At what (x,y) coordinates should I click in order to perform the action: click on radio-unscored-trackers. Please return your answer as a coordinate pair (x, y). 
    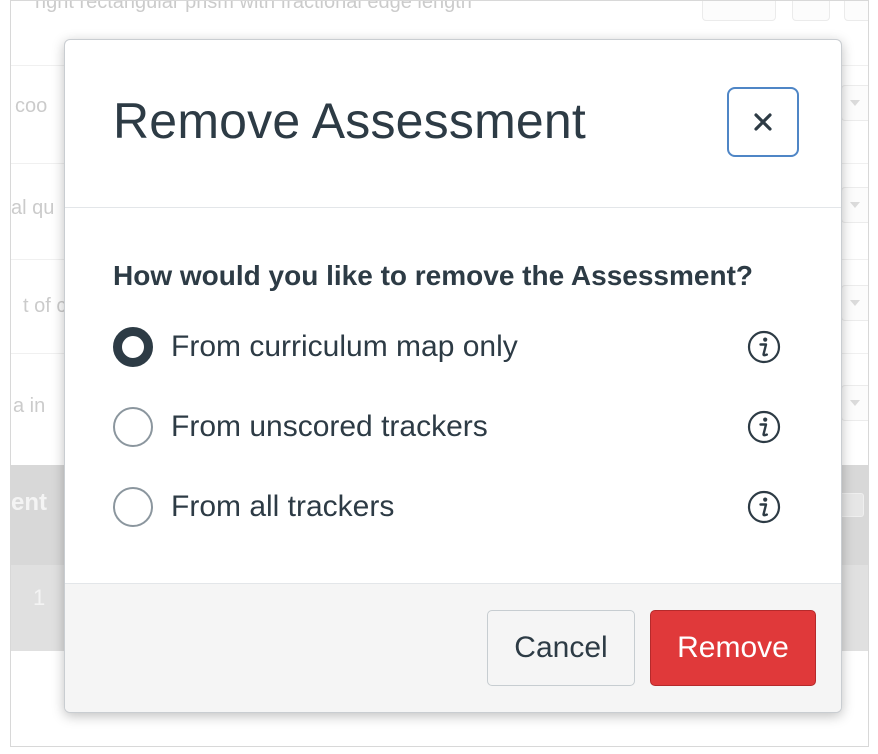
    Looking at the image, I should click on (133, 427).